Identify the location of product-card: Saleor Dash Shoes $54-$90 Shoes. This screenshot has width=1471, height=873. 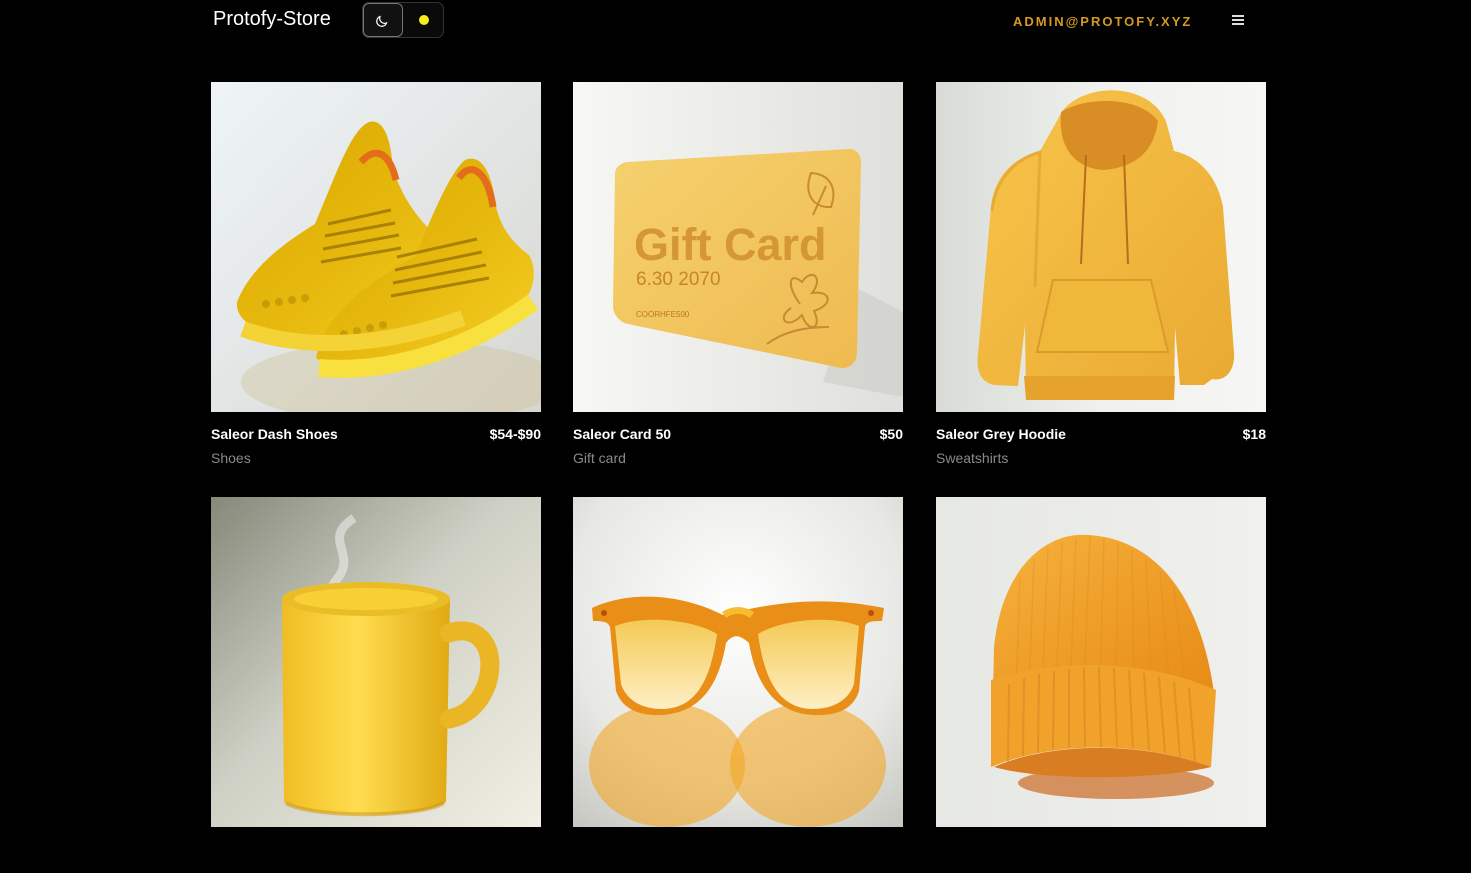
(376, 274).